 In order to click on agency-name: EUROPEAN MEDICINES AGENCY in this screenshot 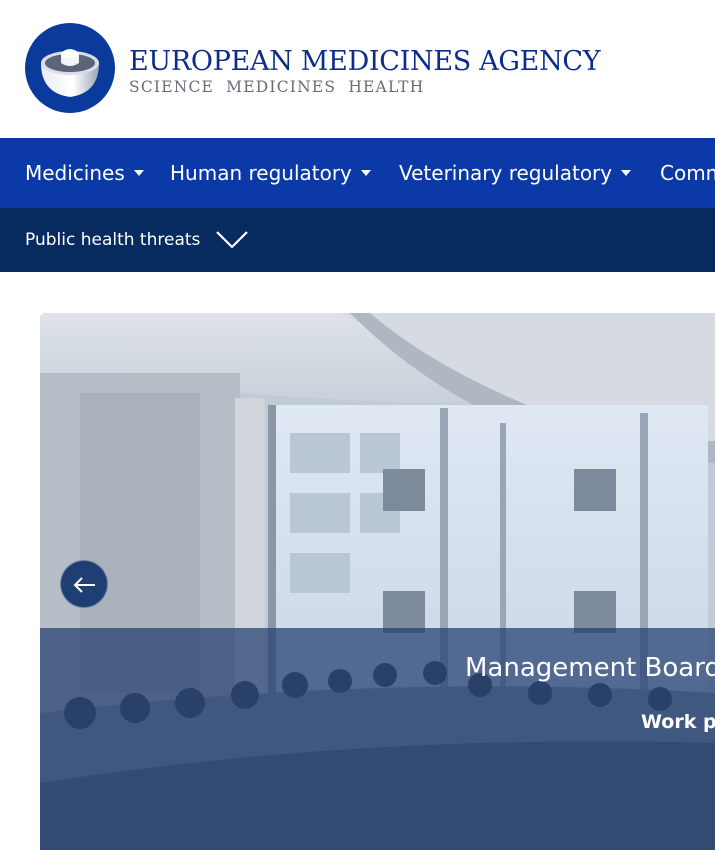, I will do `click(365, 61)`.